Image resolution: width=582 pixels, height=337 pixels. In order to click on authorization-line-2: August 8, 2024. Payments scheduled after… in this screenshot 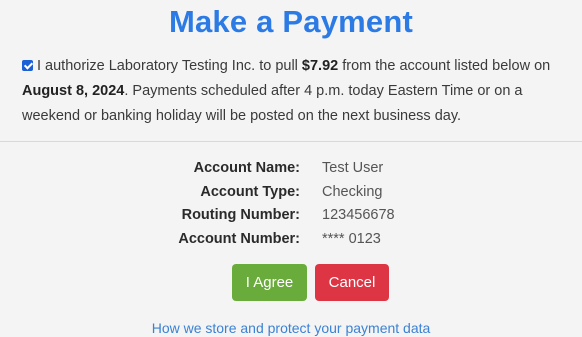, I will do `click(302, 91)`.